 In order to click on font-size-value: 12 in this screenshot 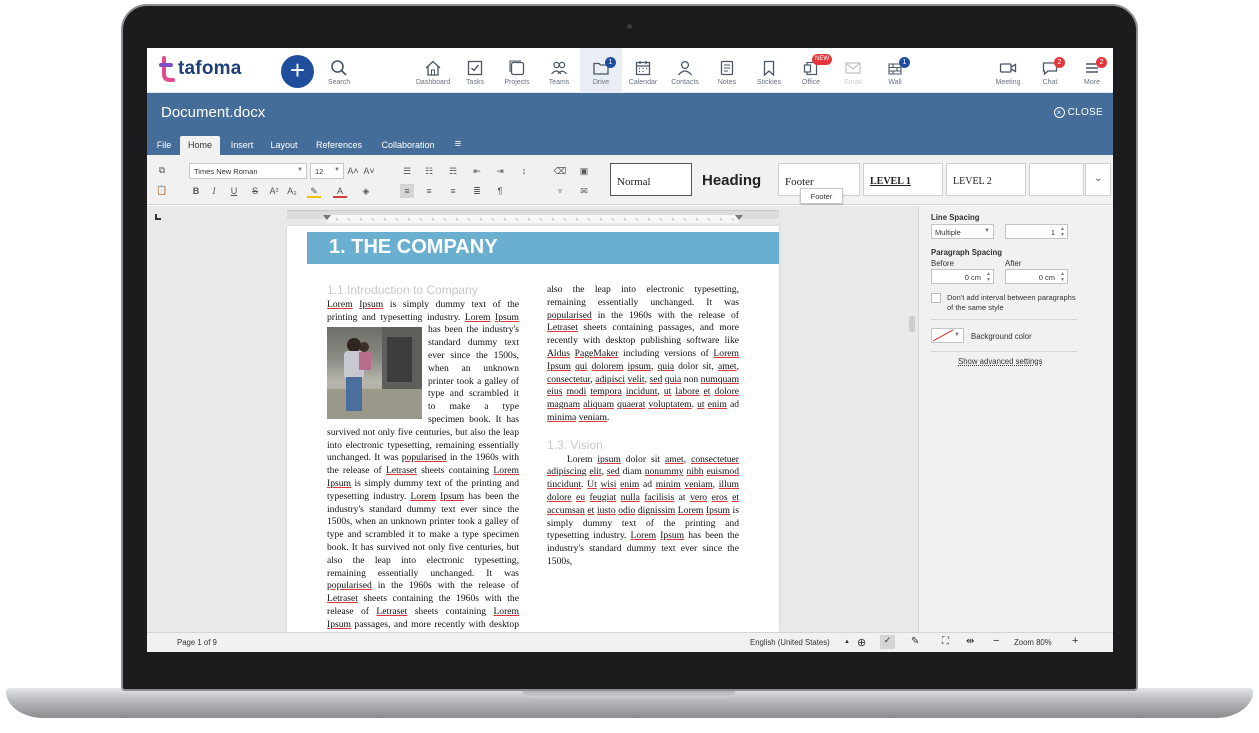, I will do `click(319, 171)`.